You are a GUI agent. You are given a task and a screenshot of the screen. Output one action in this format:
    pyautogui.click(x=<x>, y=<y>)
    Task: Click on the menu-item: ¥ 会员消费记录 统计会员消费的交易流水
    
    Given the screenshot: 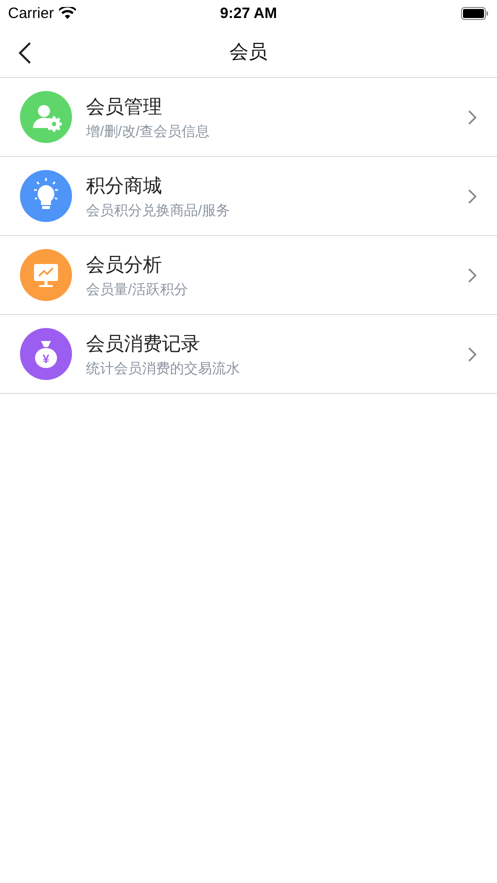 What is the action you would take?
    pyautogui.click(x=248, y=354)
    